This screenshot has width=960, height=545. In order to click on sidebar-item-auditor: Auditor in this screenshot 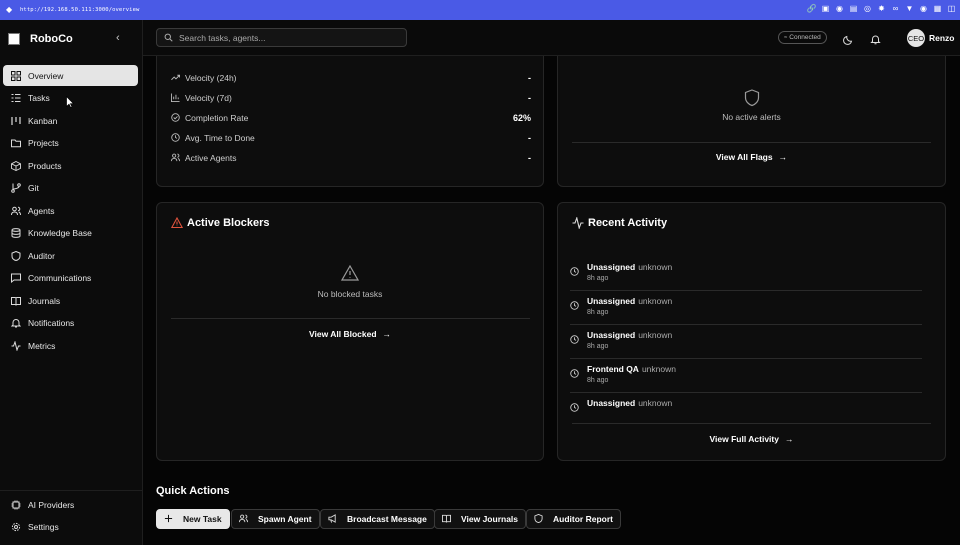, I will do `click(70, 255)`.